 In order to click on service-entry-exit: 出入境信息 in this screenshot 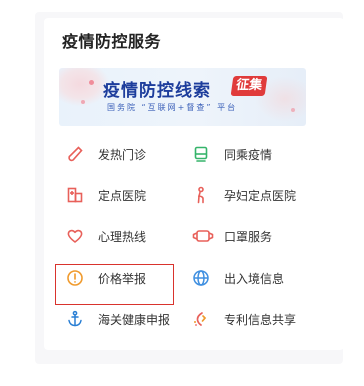, I will do `click(238, 278)`.